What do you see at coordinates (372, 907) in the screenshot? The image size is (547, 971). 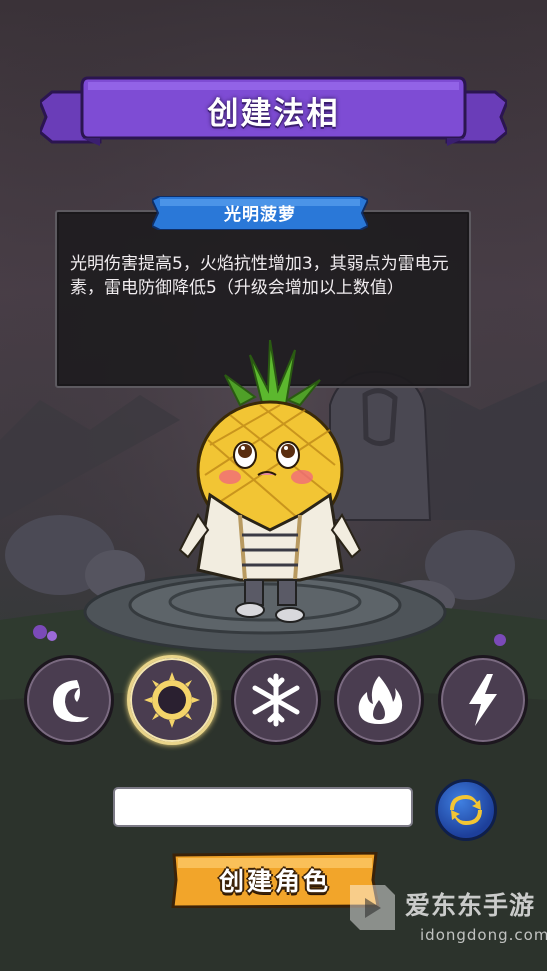 I see `watermark-logo-icon` at bounding box center [372, 907].